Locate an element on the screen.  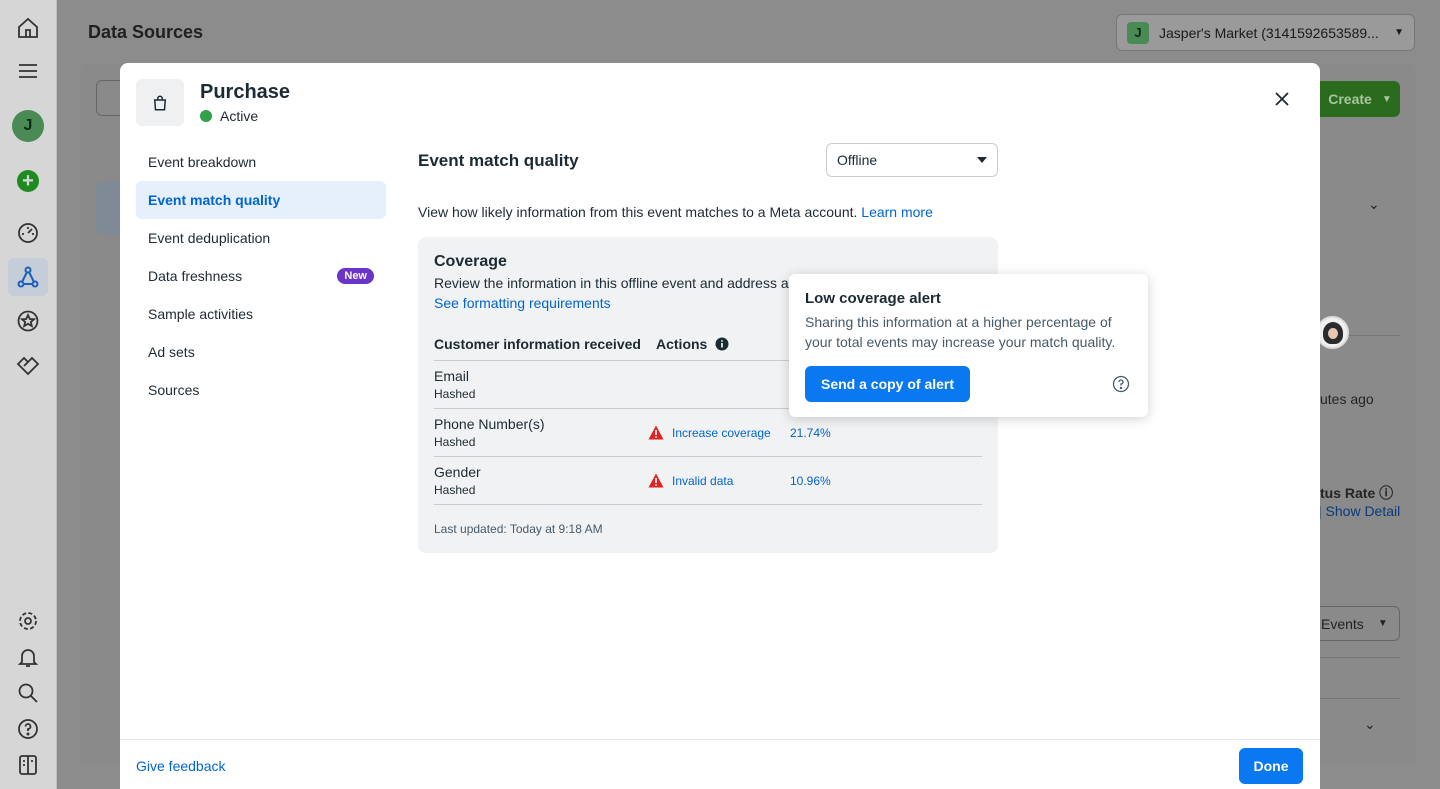
active-status-dot is located at coordinates (206, 116).